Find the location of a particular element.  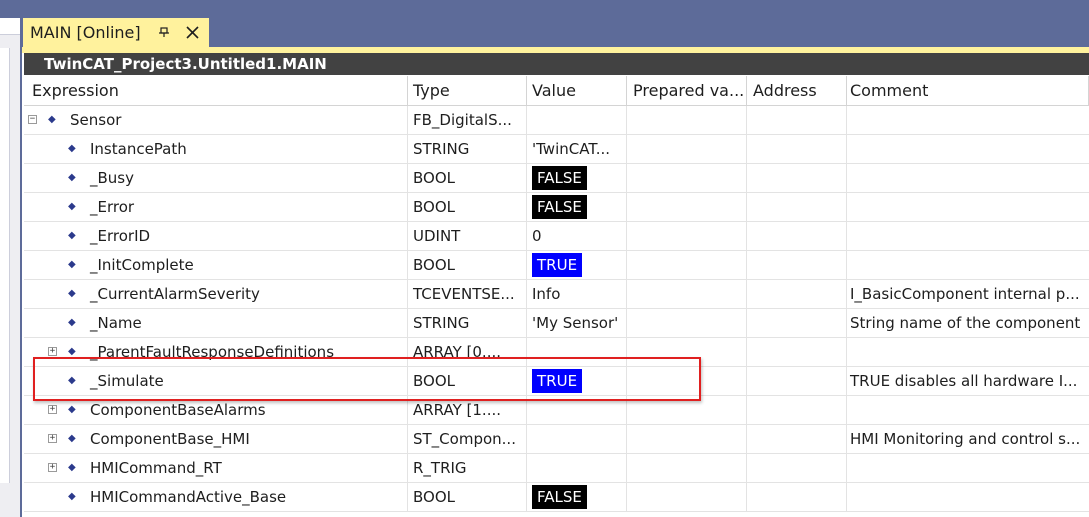

collapse-toggle-icon: − is located at coordinates (32, 119).